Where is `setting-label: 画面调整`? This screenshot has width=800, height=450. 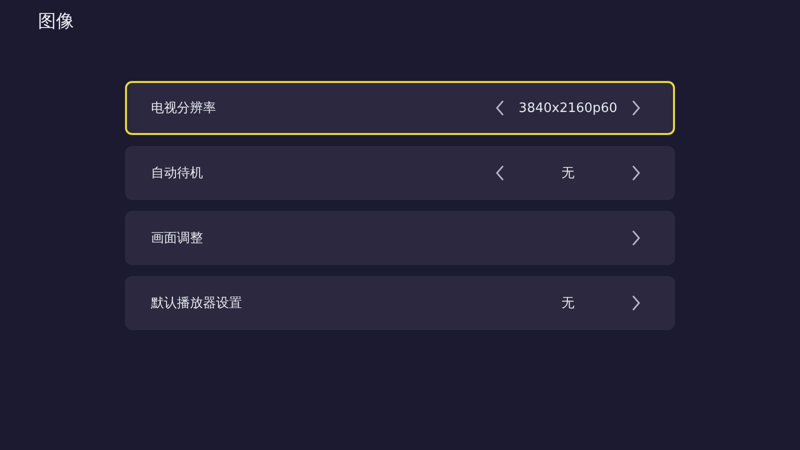 setting-label: 画面调整 is located at coordinates (177, 238).